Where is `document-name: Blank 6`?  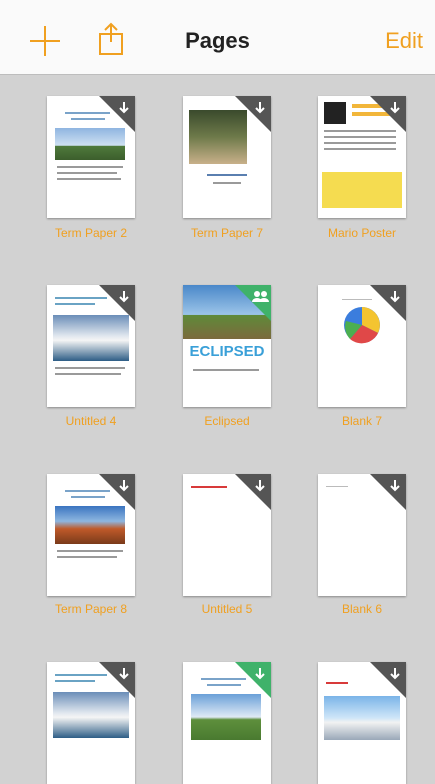
document-name: Blank 6 is located at coordinates (362, 609).